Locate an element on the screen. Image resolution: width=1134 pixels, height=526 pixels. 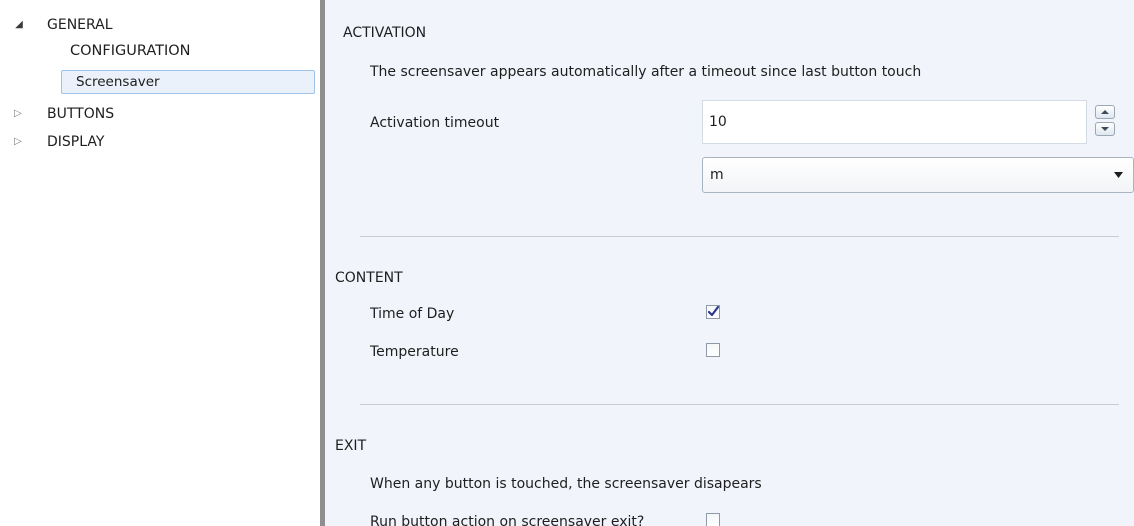
tree-item-display: ▷ DISPLAY is located at coordinates (160, 142).